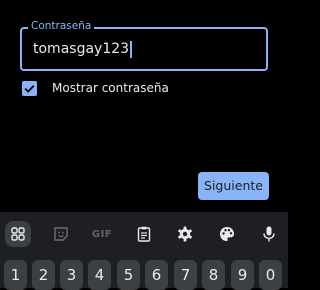 The width and height of the screenshot is (320, 290). I want to click on password-input: tomasgay123, so click(82, 49).